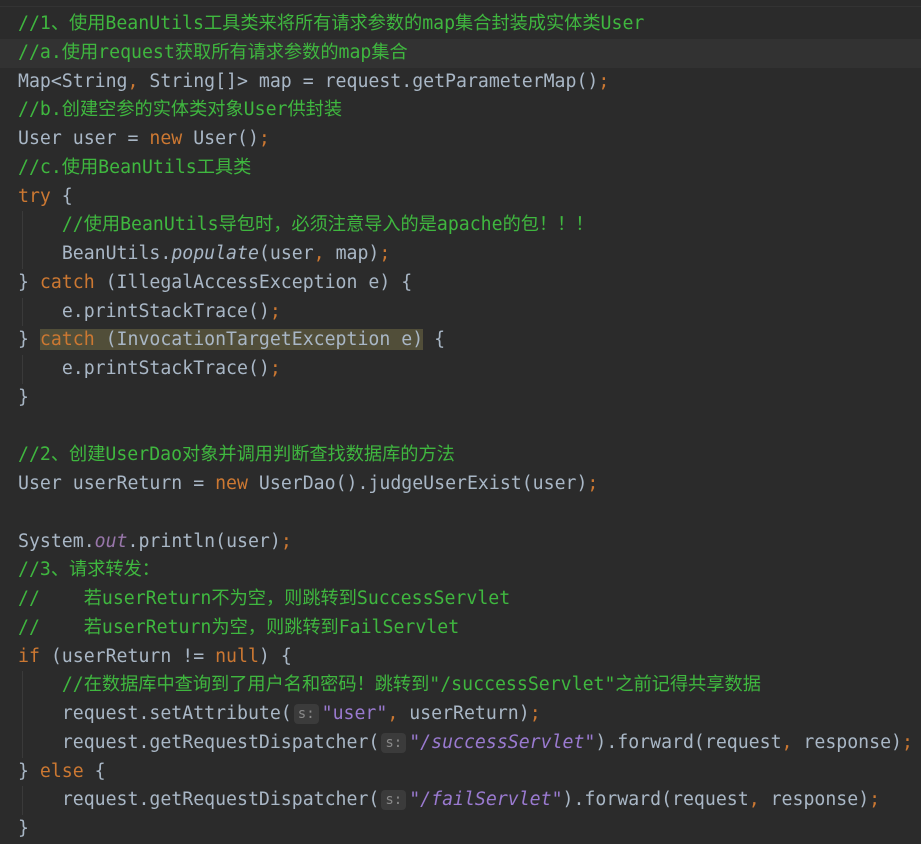 The width and height of the screenshot is (921, 844). Describe the element at coordinates (220, 742) in the screenshot. I see `code-token: request.getRequestDispatcher(` at that location.